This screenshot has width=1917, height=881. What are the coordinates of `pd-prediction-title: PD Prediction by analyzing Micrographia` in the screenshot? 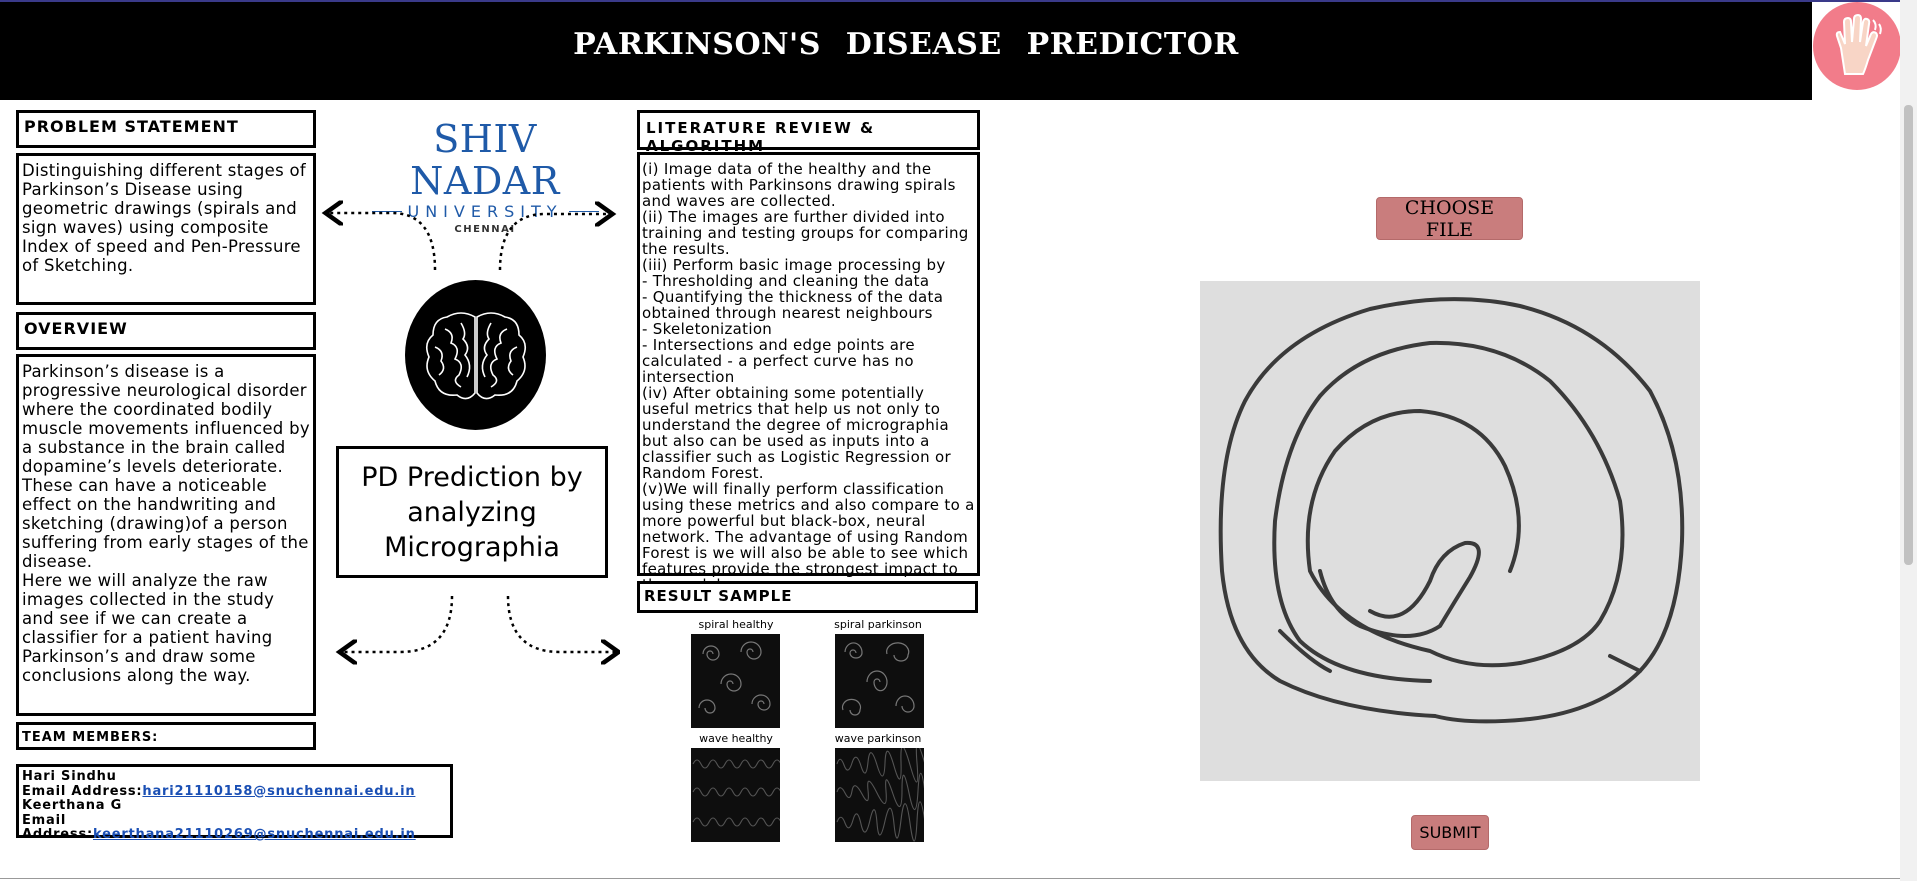 It's located at (472, 512).